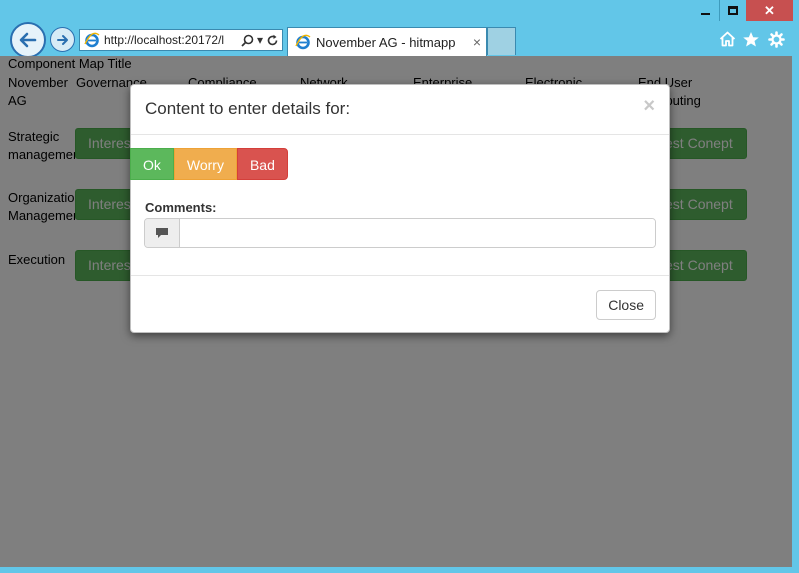 The height and width of the screenshot is (573, 799). What do you see at coordinates (181, 207) in the screenshot?
I see `comments-label: Comments:` at bounding box center [181, 207].